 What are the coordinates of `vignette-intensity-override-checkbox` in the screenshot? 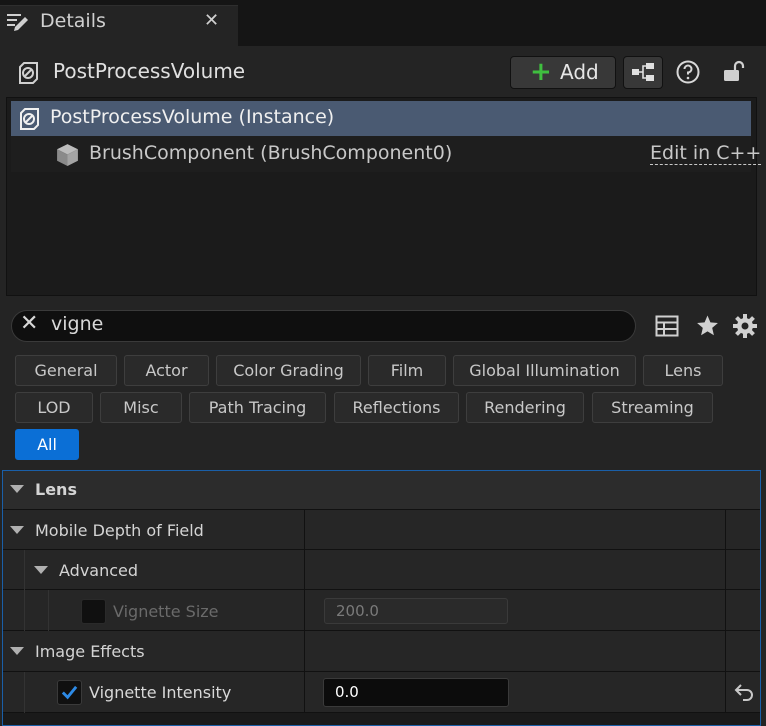 It's located at (69, 692).